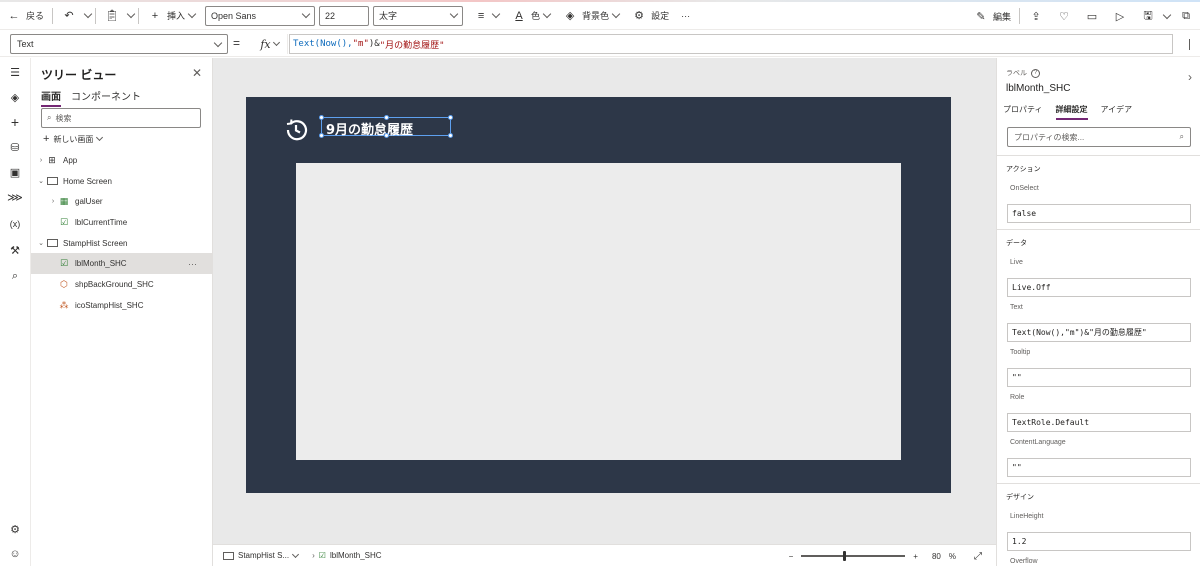 The image size is (1200, 566). What do you see at coordinates (1023, 112) in the screenshot?
I see `tab-properties: プロパティ` at bounding box center [1023, 112].